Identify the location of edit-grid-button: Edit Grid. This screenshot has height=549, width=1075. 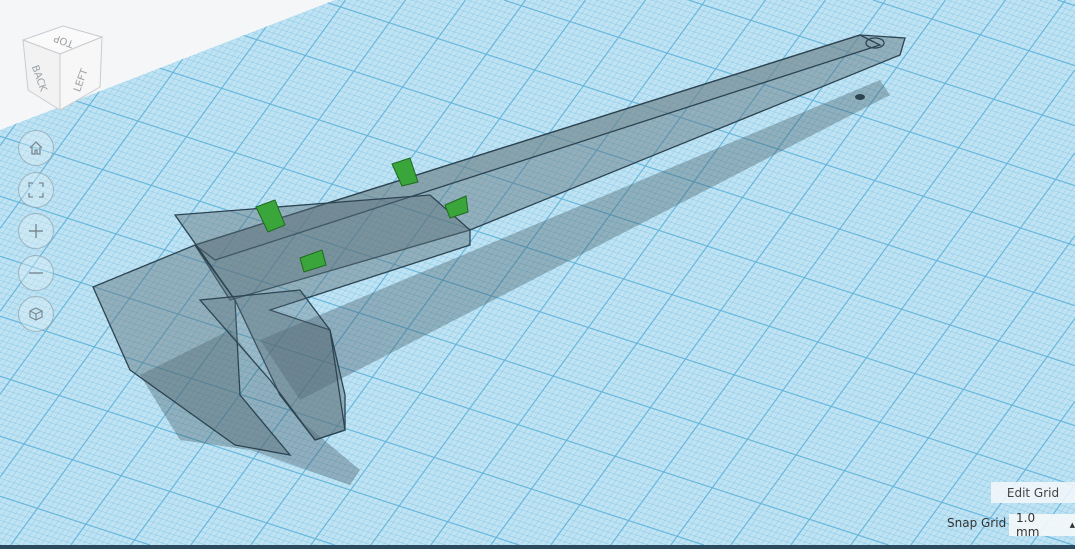
(1033, 492).